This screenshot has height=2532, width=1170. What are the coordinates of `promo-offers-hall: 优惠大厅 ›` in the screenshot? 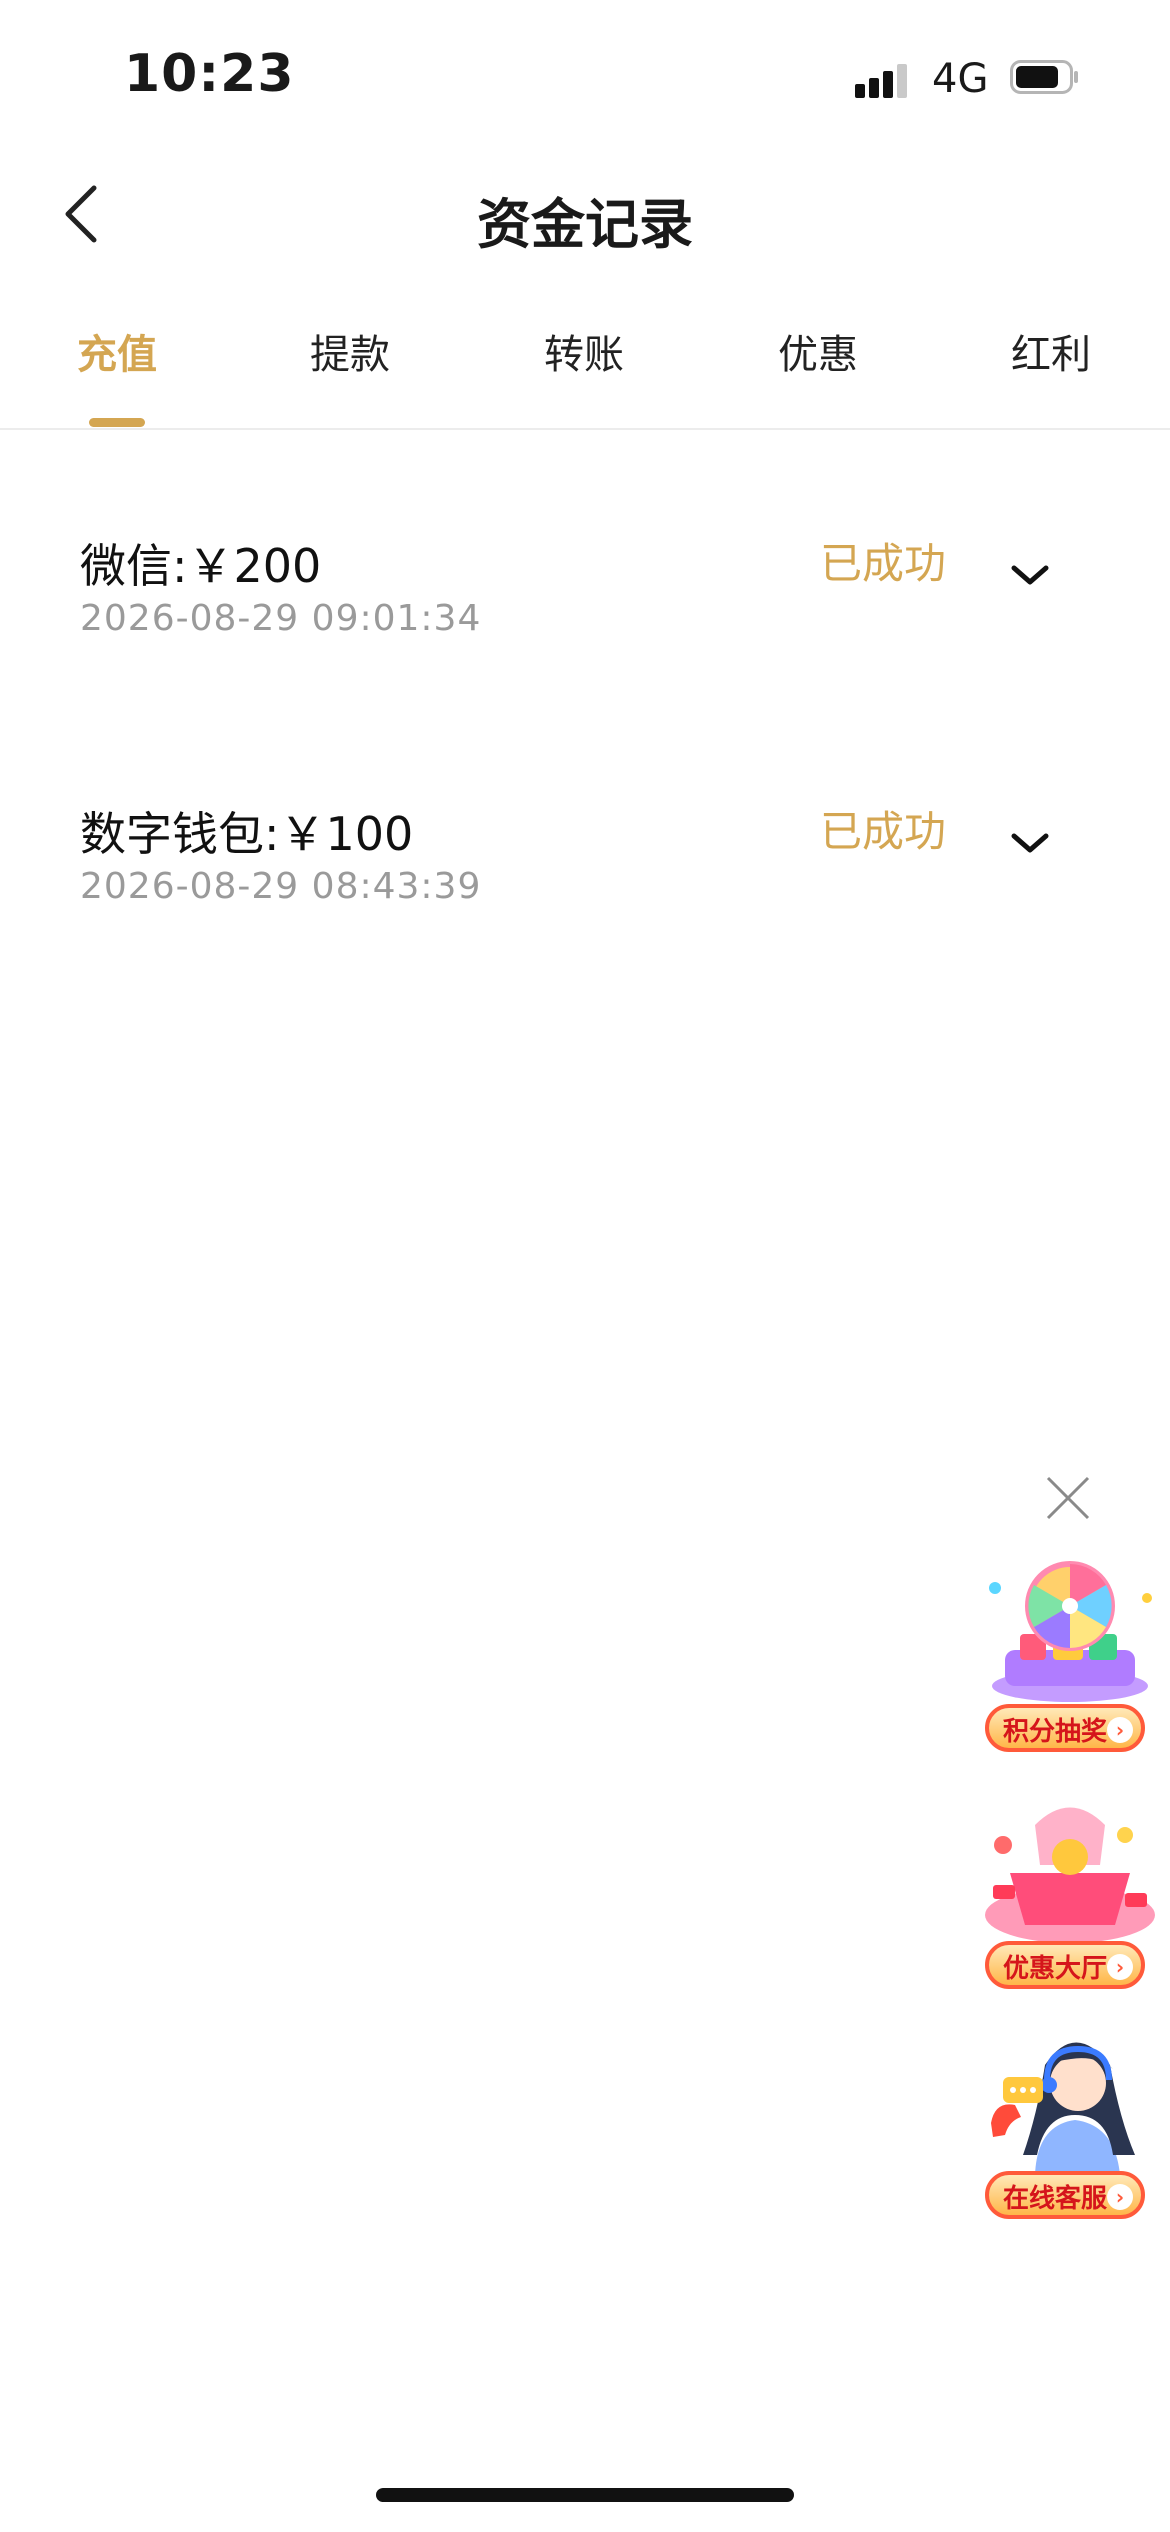 It's located at (1070, 1895).